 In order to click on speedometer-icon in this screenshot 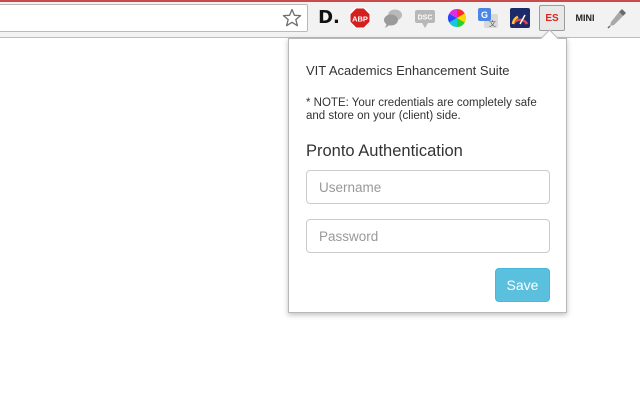, I will do `click(520, 18)`.